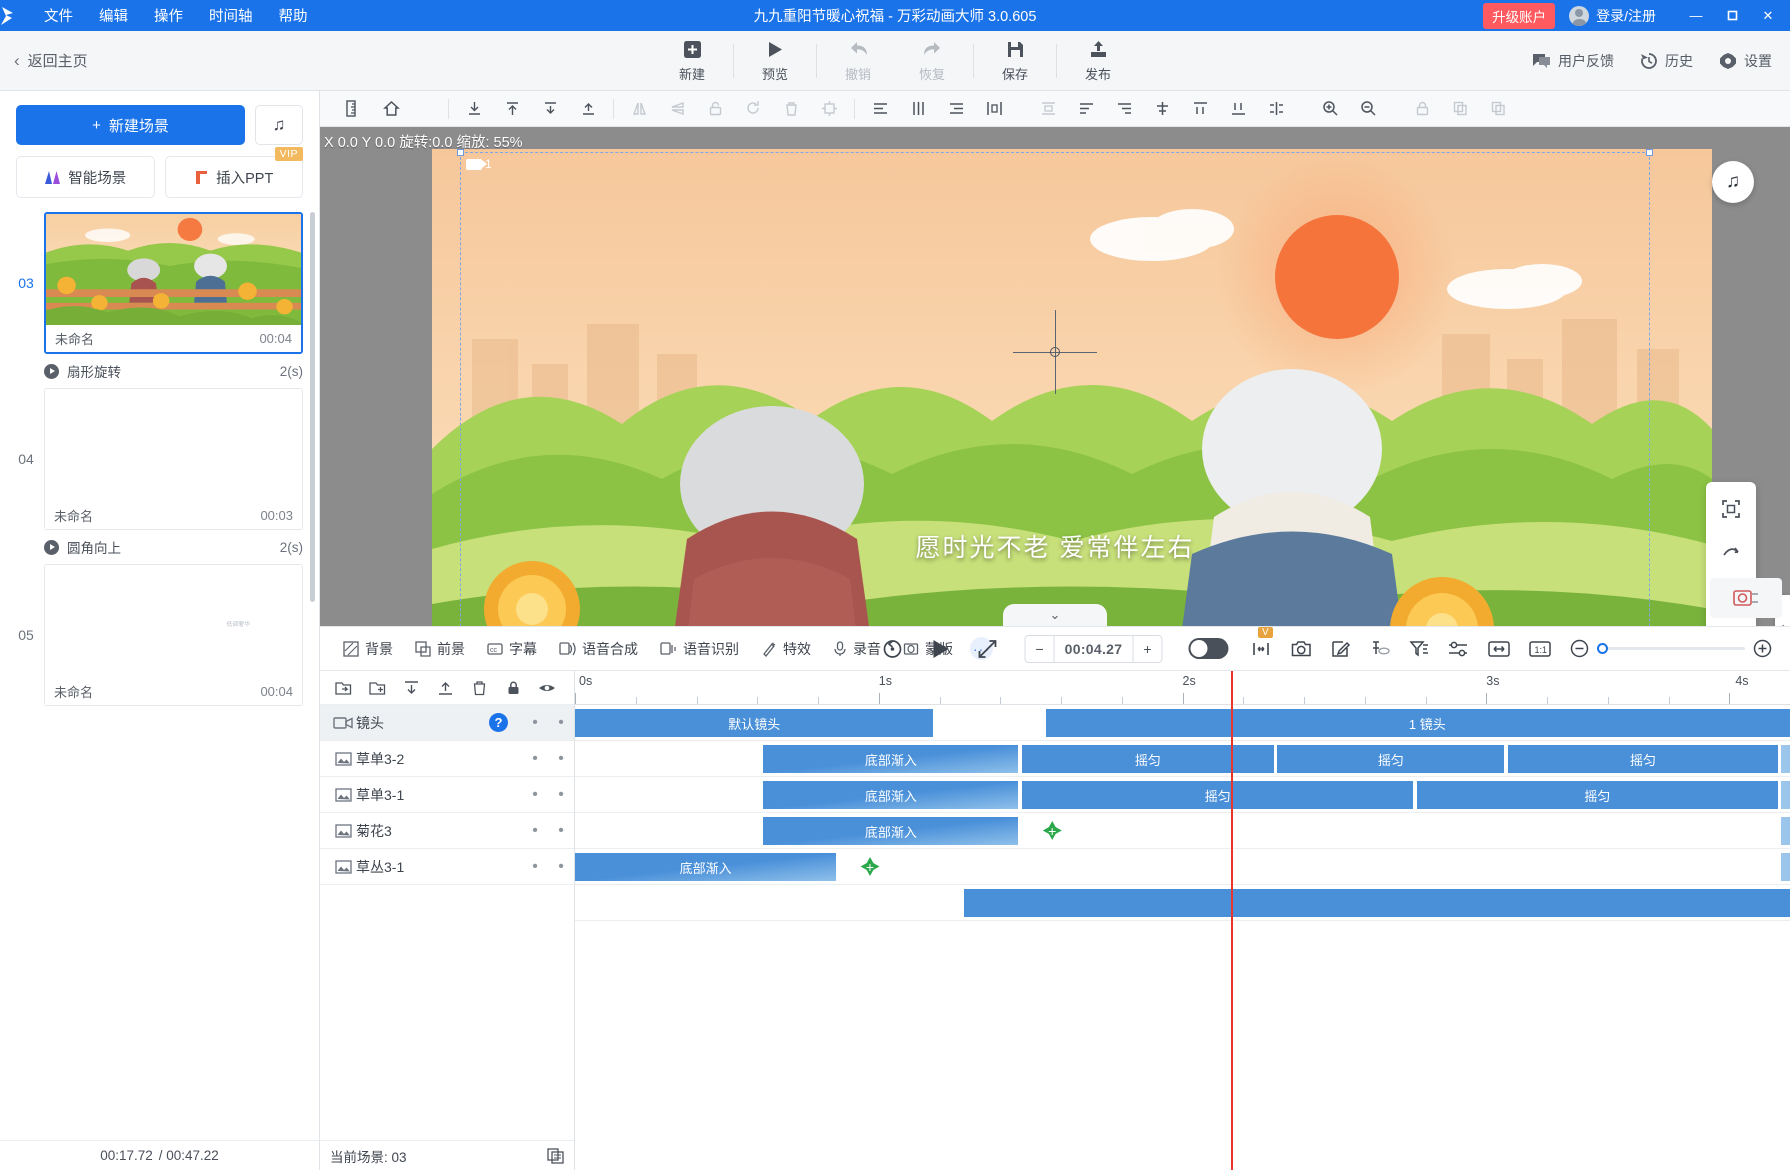  Describe the element at coordinates (1341, 649) in the screenshot. I see `edit-pen-button` at that location.